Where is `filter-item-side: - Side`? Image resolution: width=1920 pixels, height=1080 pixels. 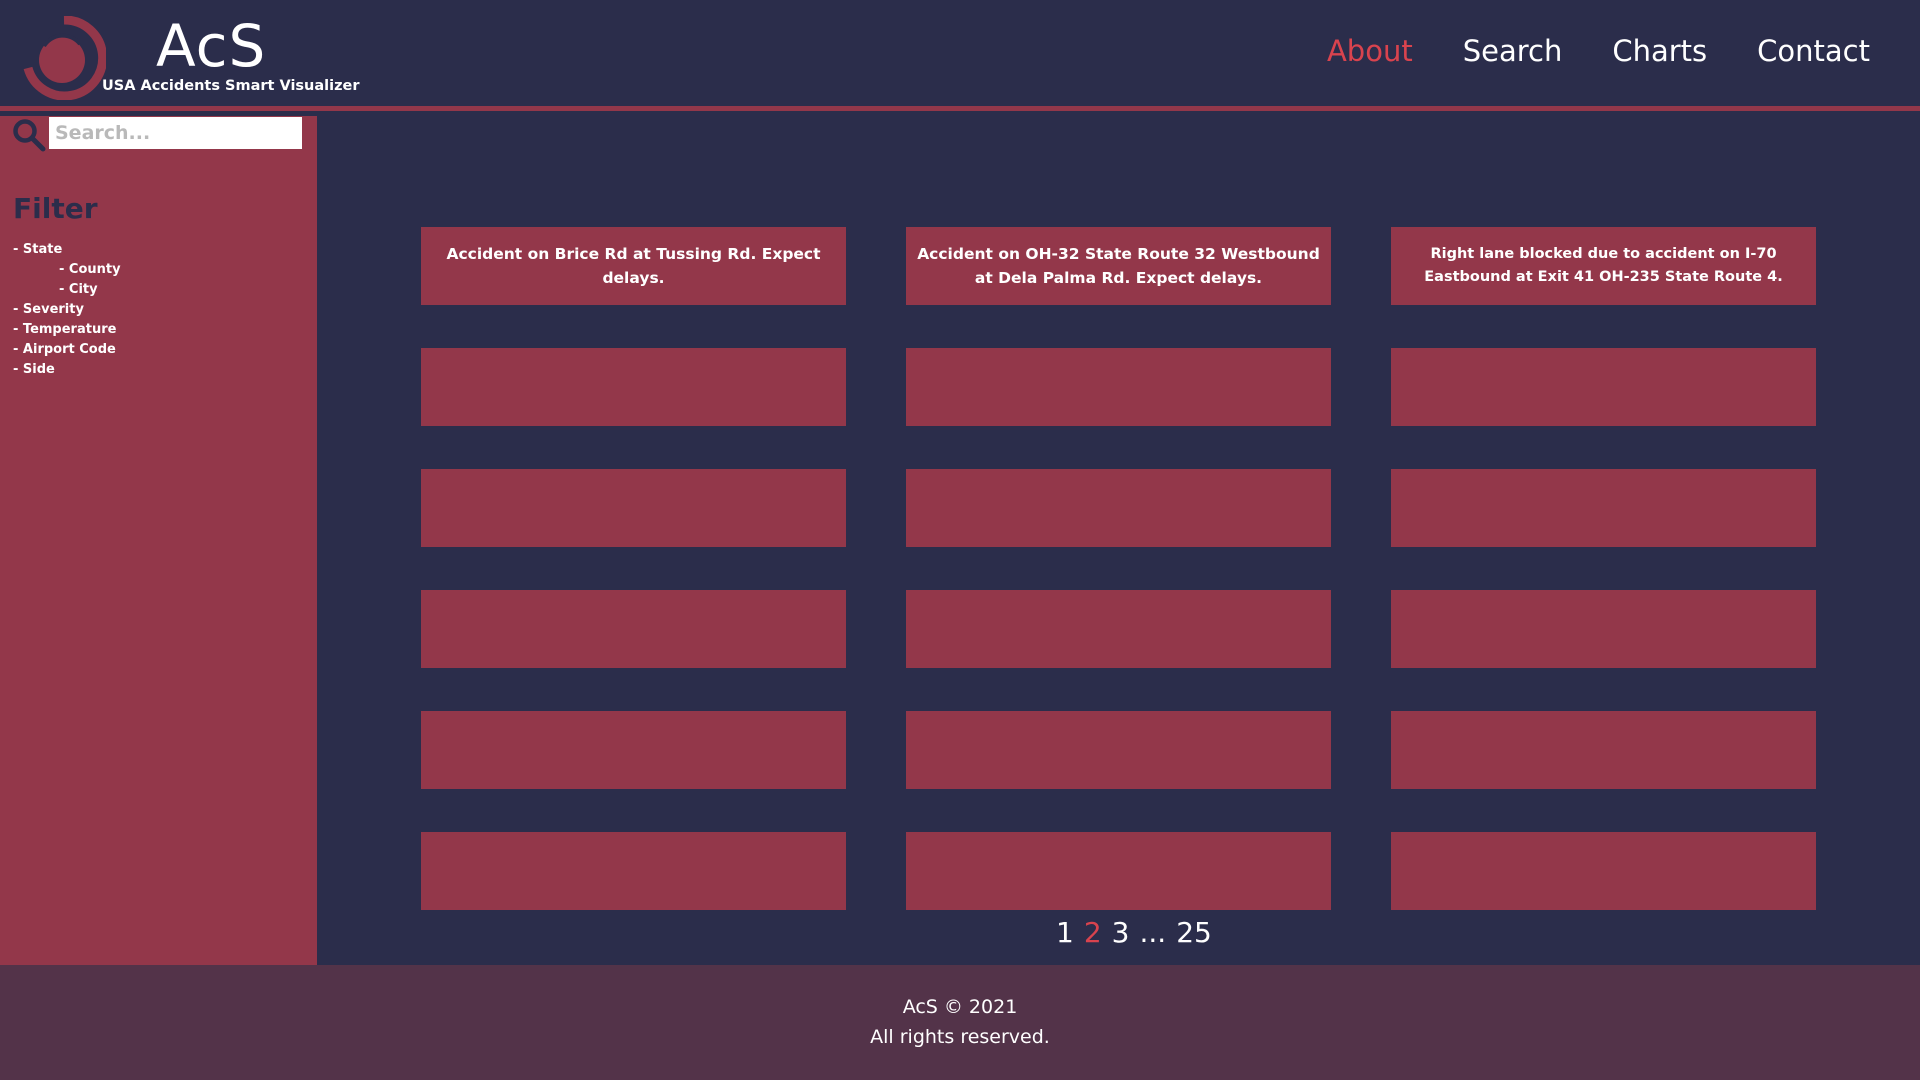
filter-item-side: - Side is located at coordinates (67, 370).